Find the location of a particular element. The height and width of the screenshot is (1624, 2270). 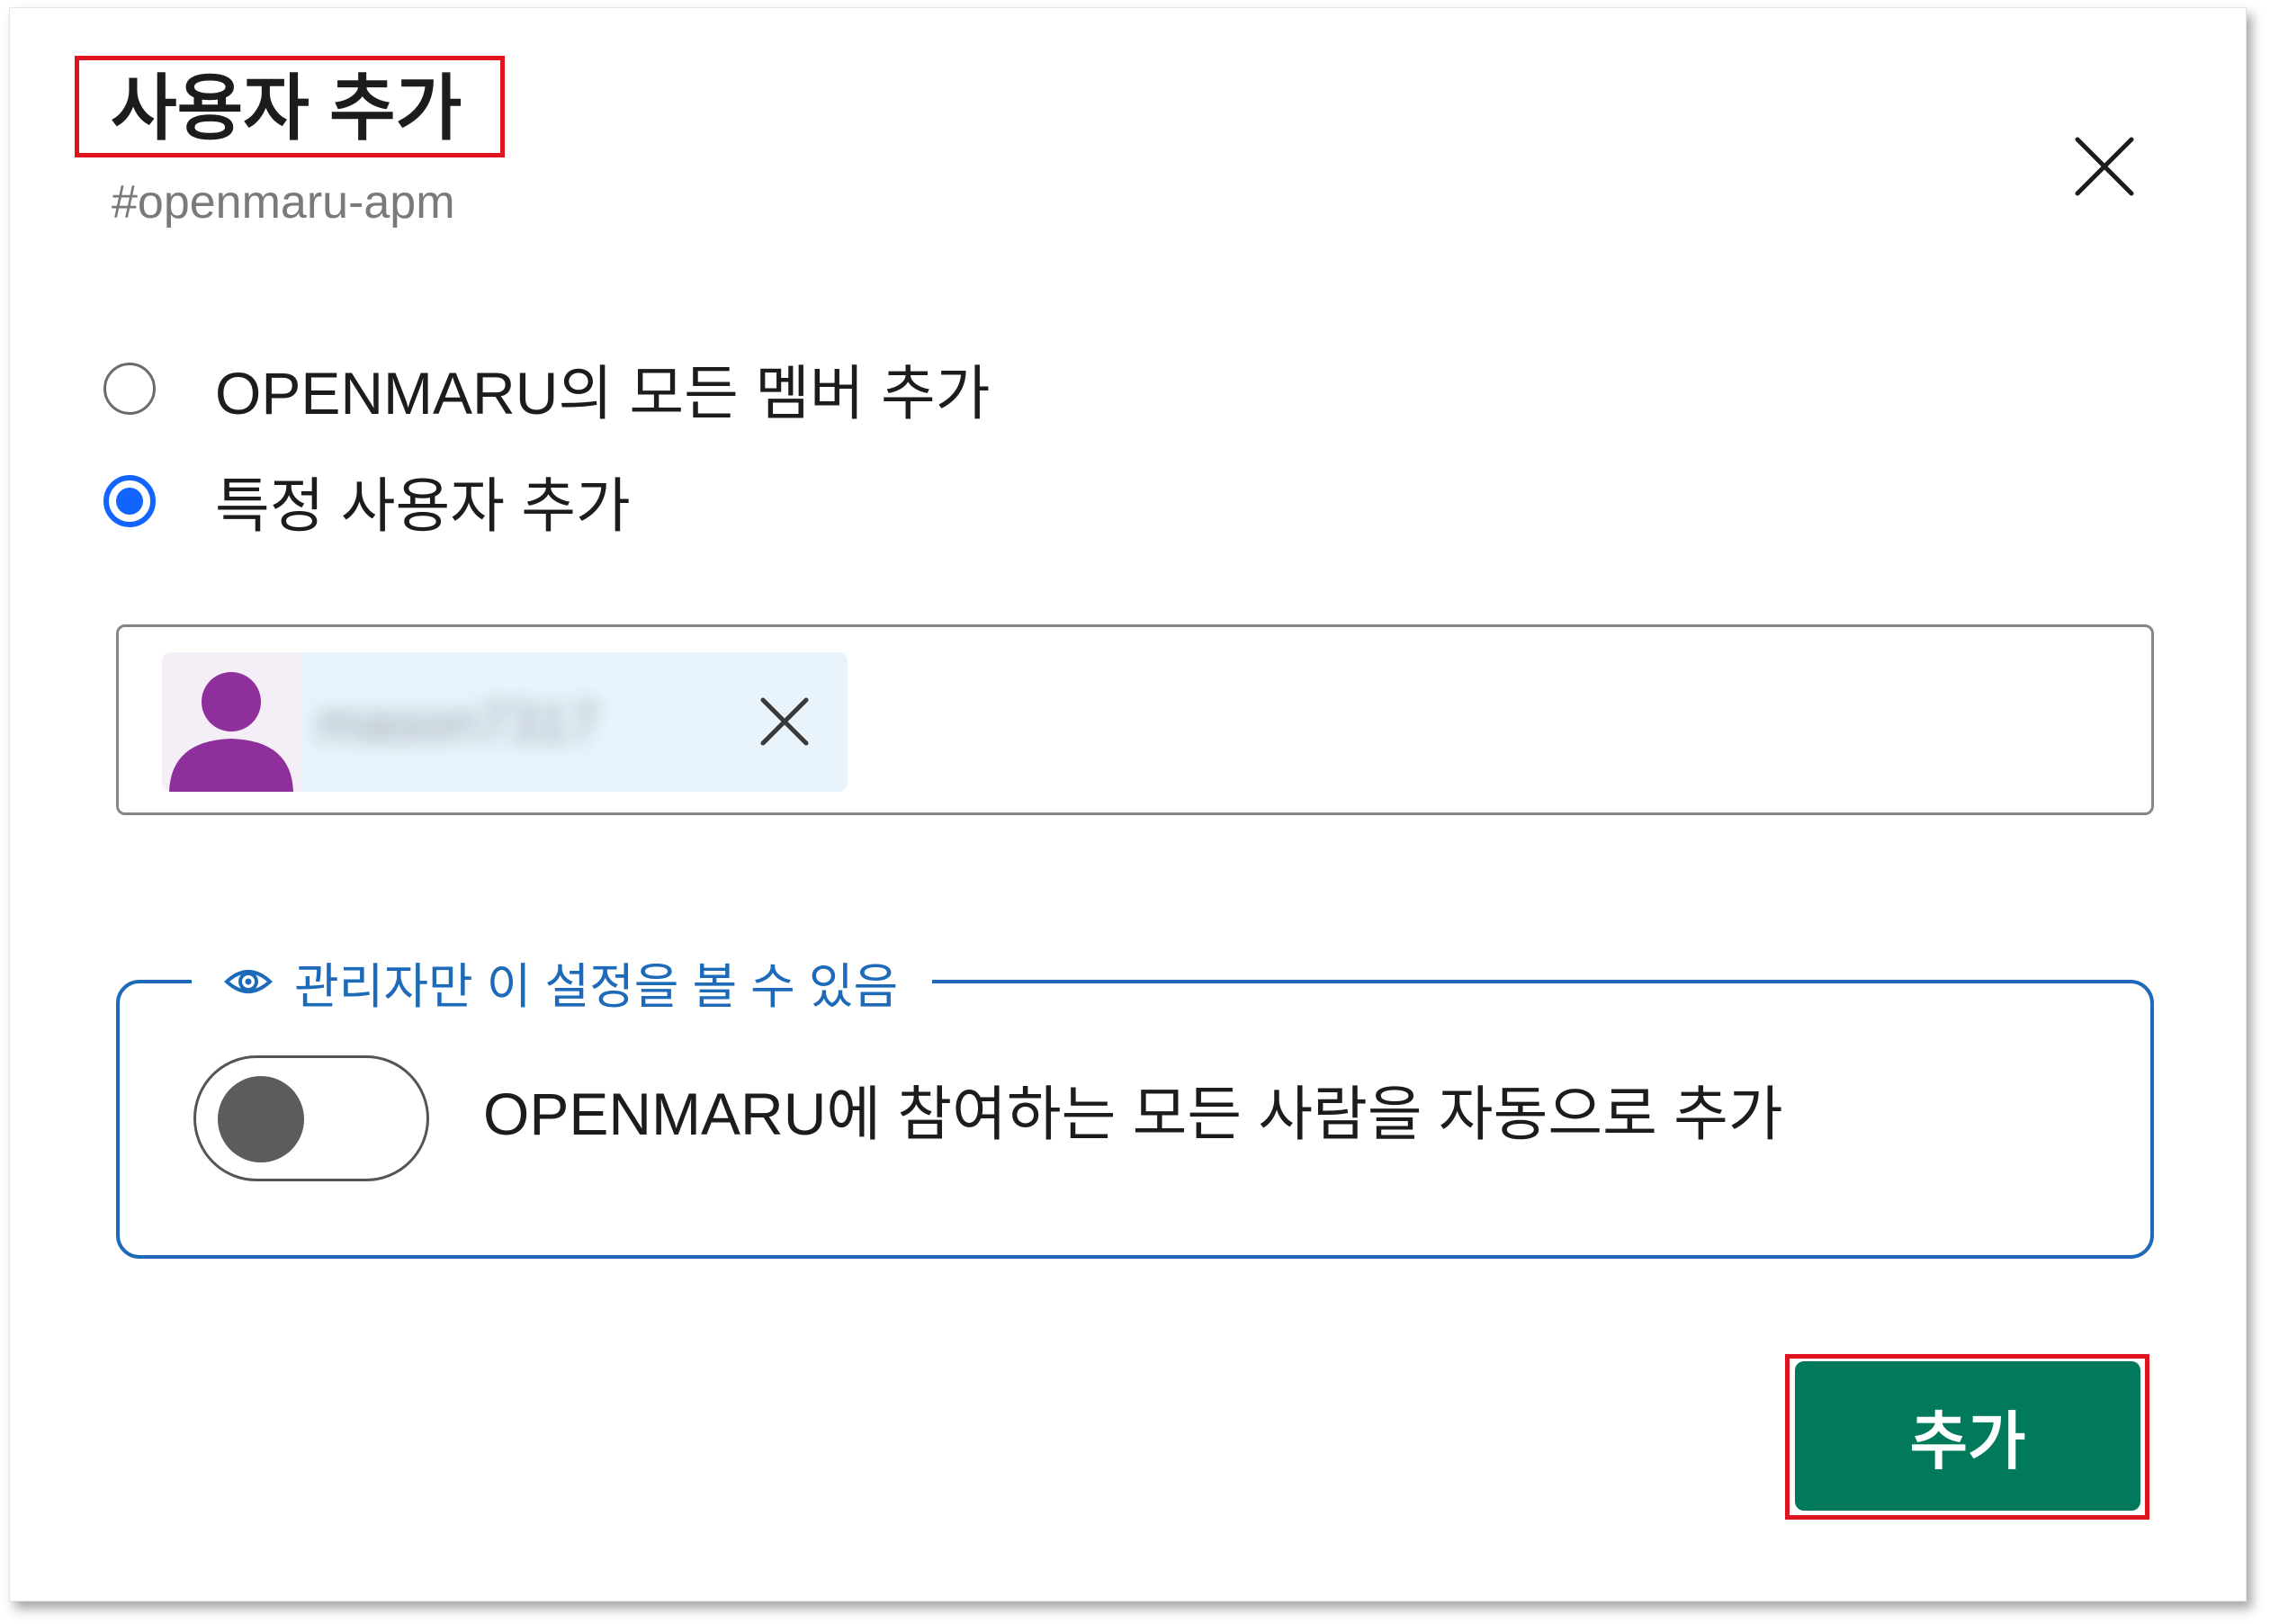

option-specific-users-label: 특정 사용자 추가 is located at coordinates (423, 505).